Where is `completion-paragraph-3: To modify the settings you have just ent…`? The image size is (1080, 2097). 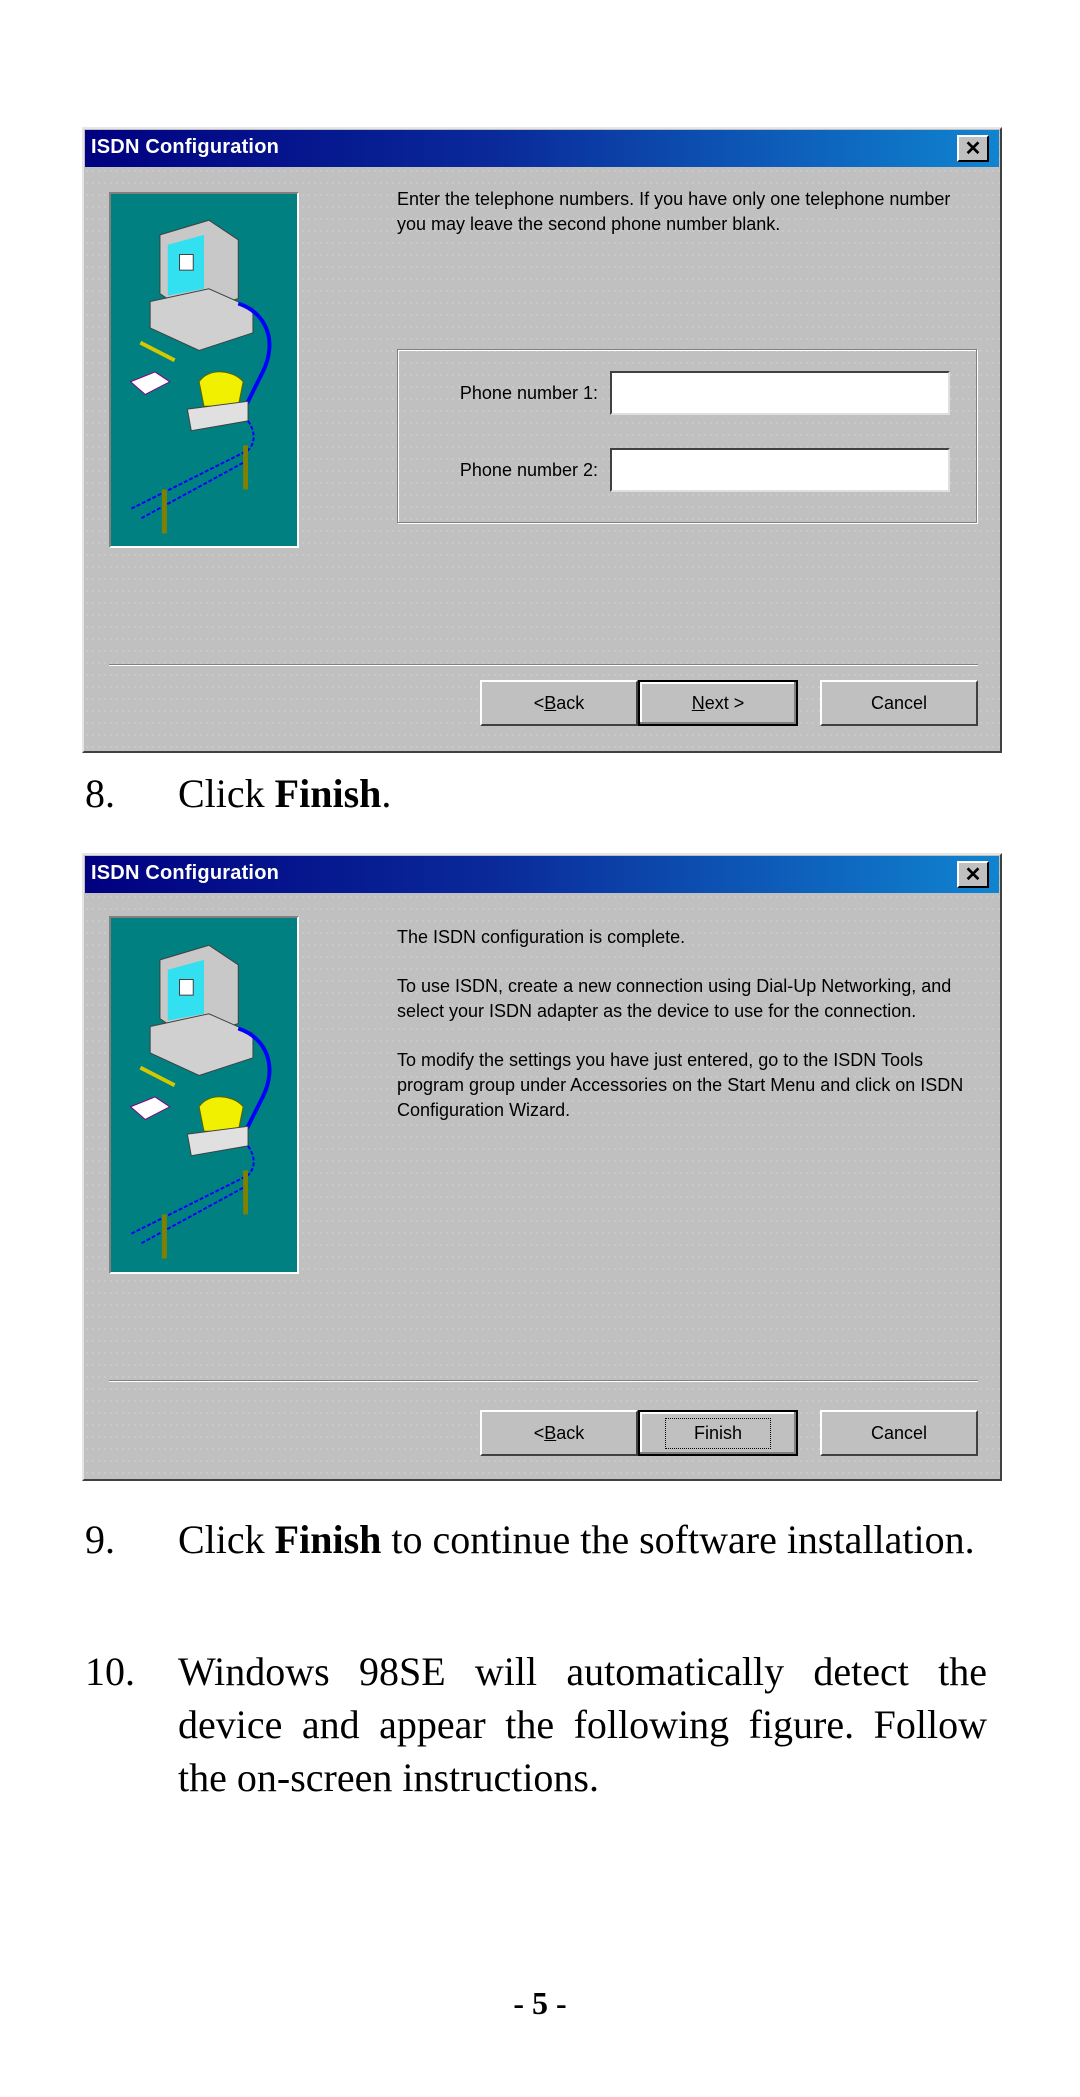 completion-paragraph-3: To modify the settings you have just ent… is located at coordinates (680, 1085).